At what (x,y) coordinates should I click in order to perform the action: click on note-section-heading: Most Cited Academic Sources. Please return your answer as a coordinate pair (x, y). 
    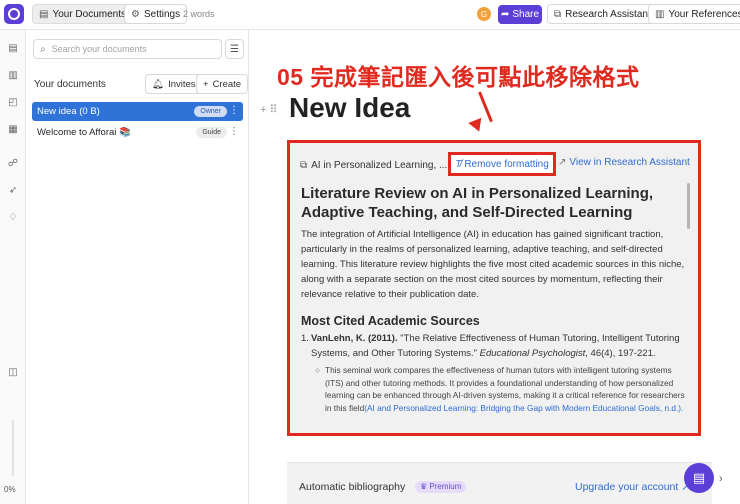
    Looking at the image, I should click on (390, 321).